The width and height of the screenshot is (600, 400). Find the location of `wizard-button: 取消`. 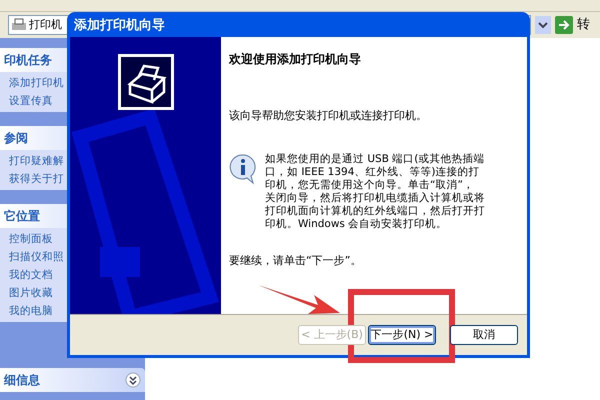

wizard-button: 取消 is located at coordinates (484, 335).